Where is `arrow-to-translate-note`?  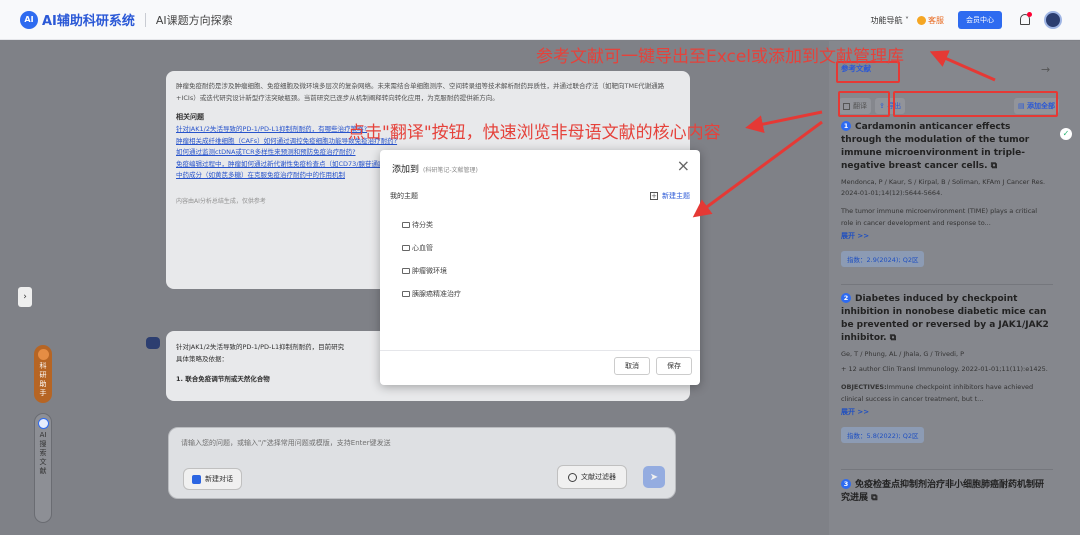 arrow-to-translate-note is located at coordinates (784, 122).